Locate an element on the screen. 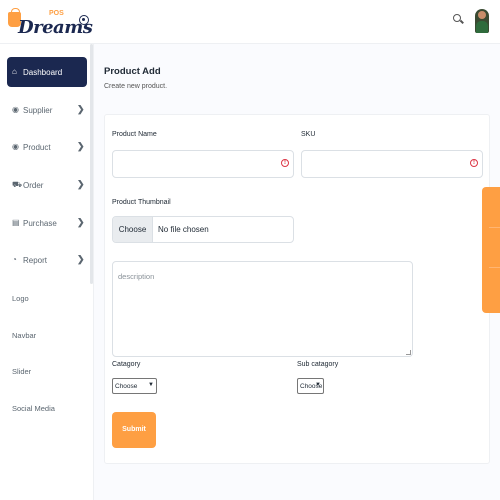  sidebar-item-label: Report is located at coordinates (35, 260).